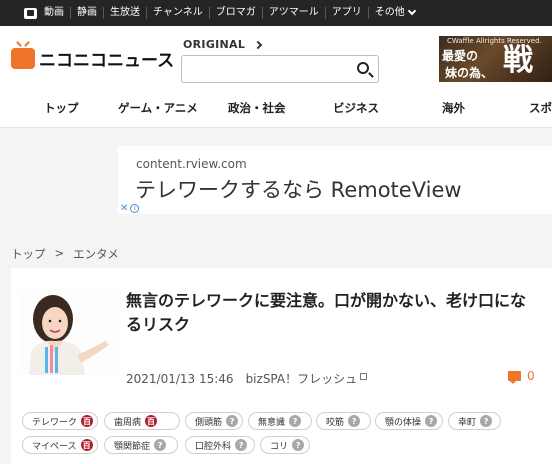  What do you see at coordinates (518, 60) in the screenshot?
I see `banner-big-text: 戦` at bounding box center [518, 60].